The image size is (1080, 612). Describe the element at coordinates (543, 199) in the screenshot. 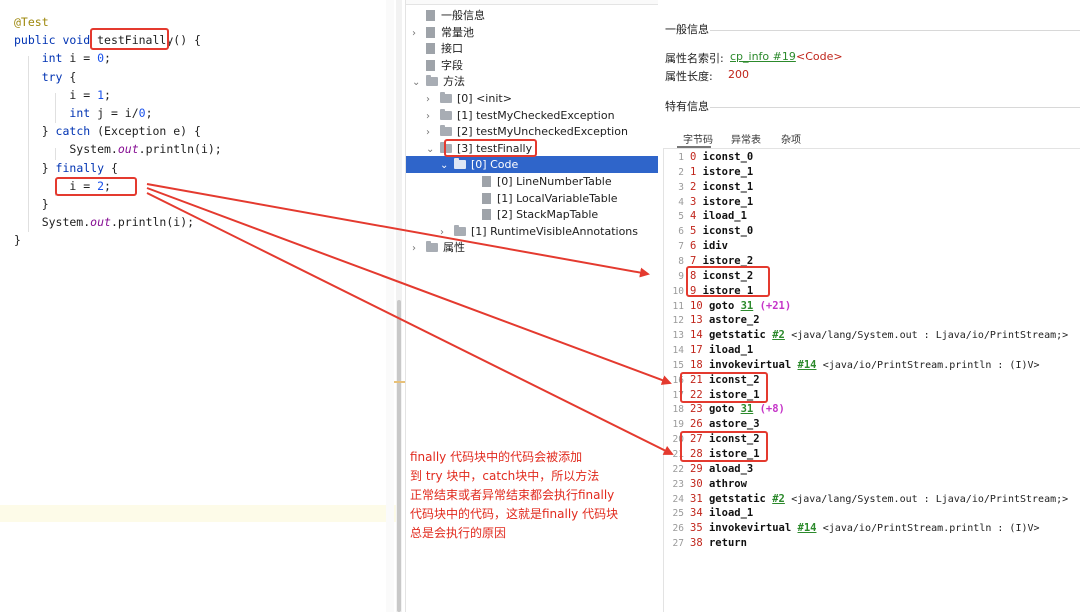

I see `tree-node: [1] LocalVariableTable` at that location.